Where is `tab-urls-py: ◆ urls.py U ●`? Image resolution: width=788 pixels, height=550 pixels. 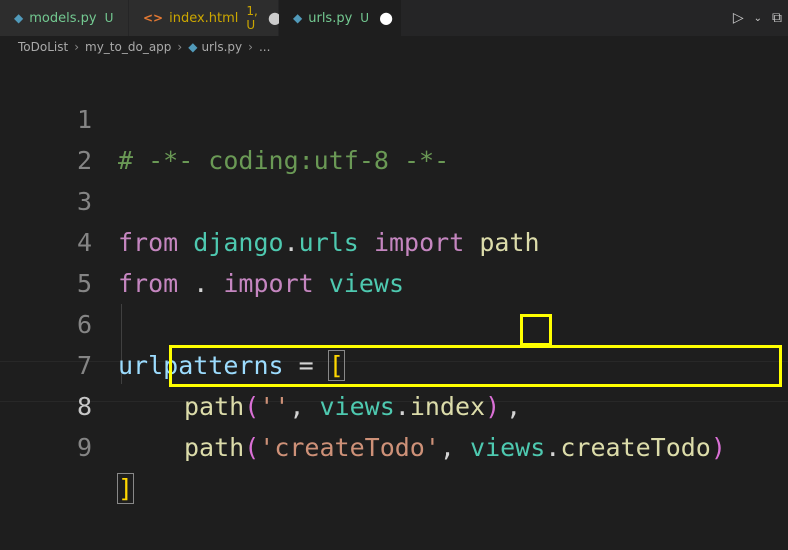
tab-urls-py: ◆ urls.py U ● is located at coordinates (340, 18).